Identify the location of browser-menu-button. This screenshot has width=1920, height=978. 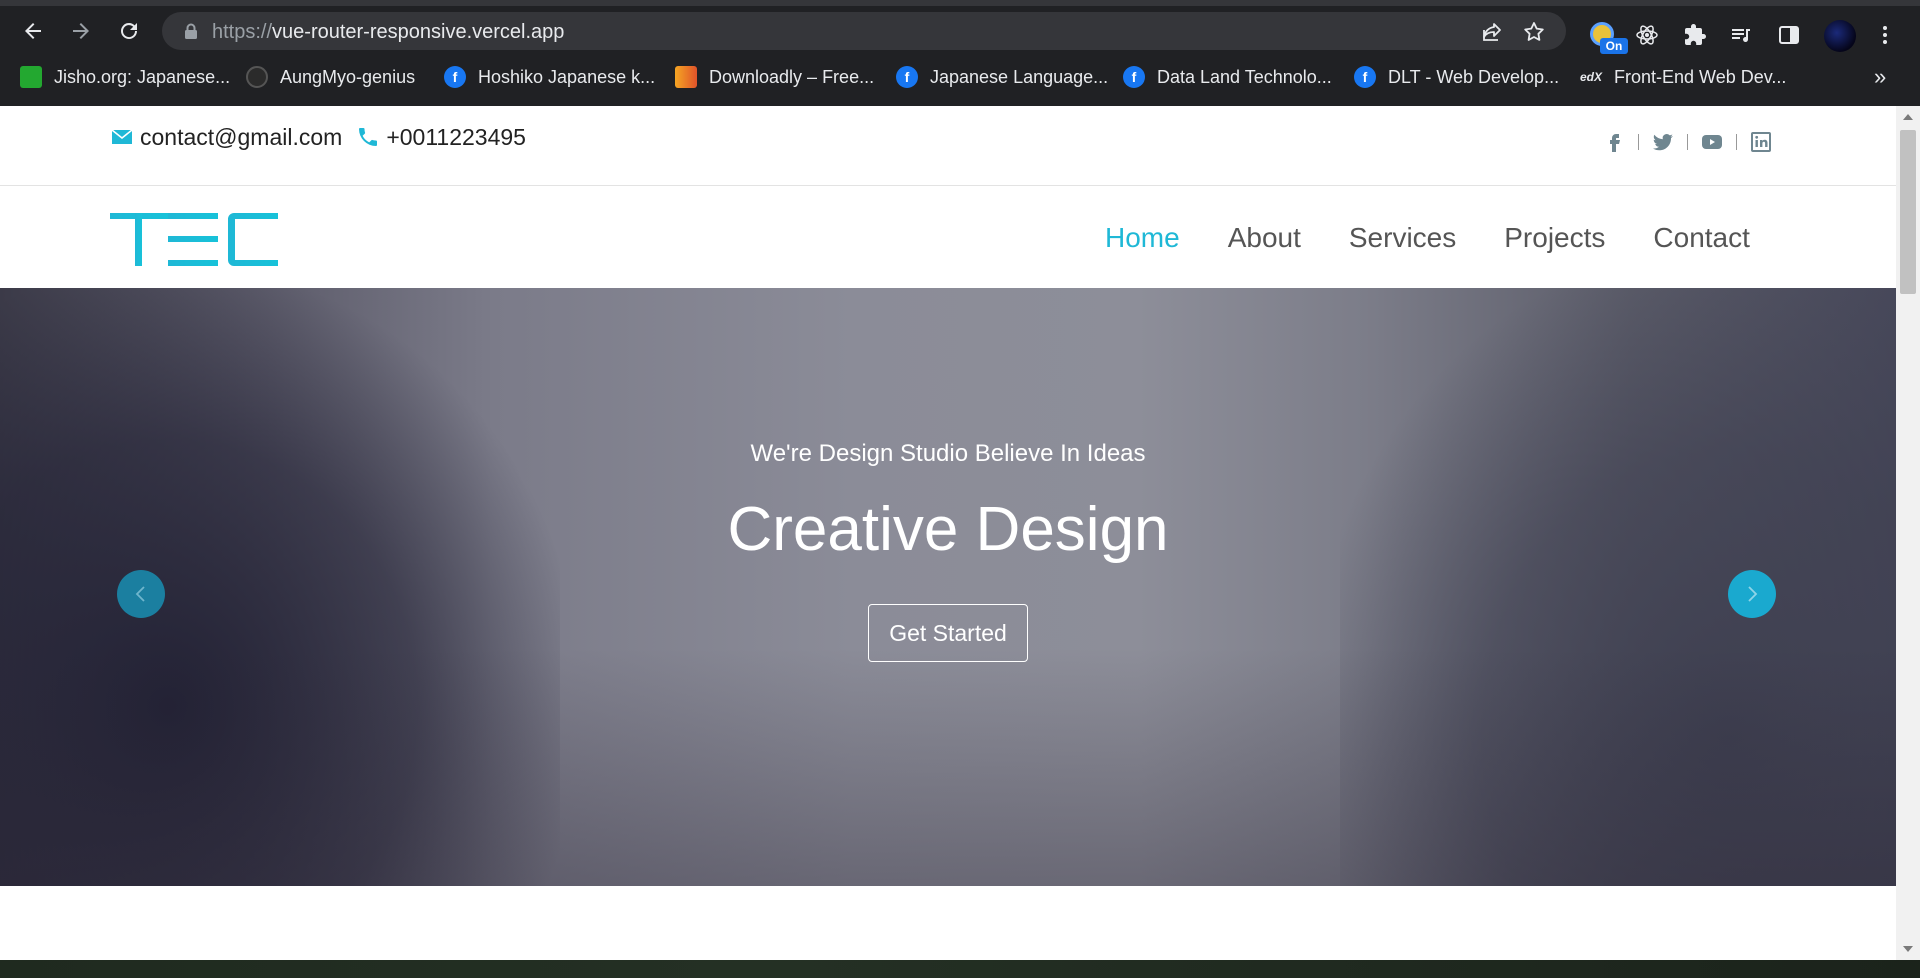
(1885, 35).